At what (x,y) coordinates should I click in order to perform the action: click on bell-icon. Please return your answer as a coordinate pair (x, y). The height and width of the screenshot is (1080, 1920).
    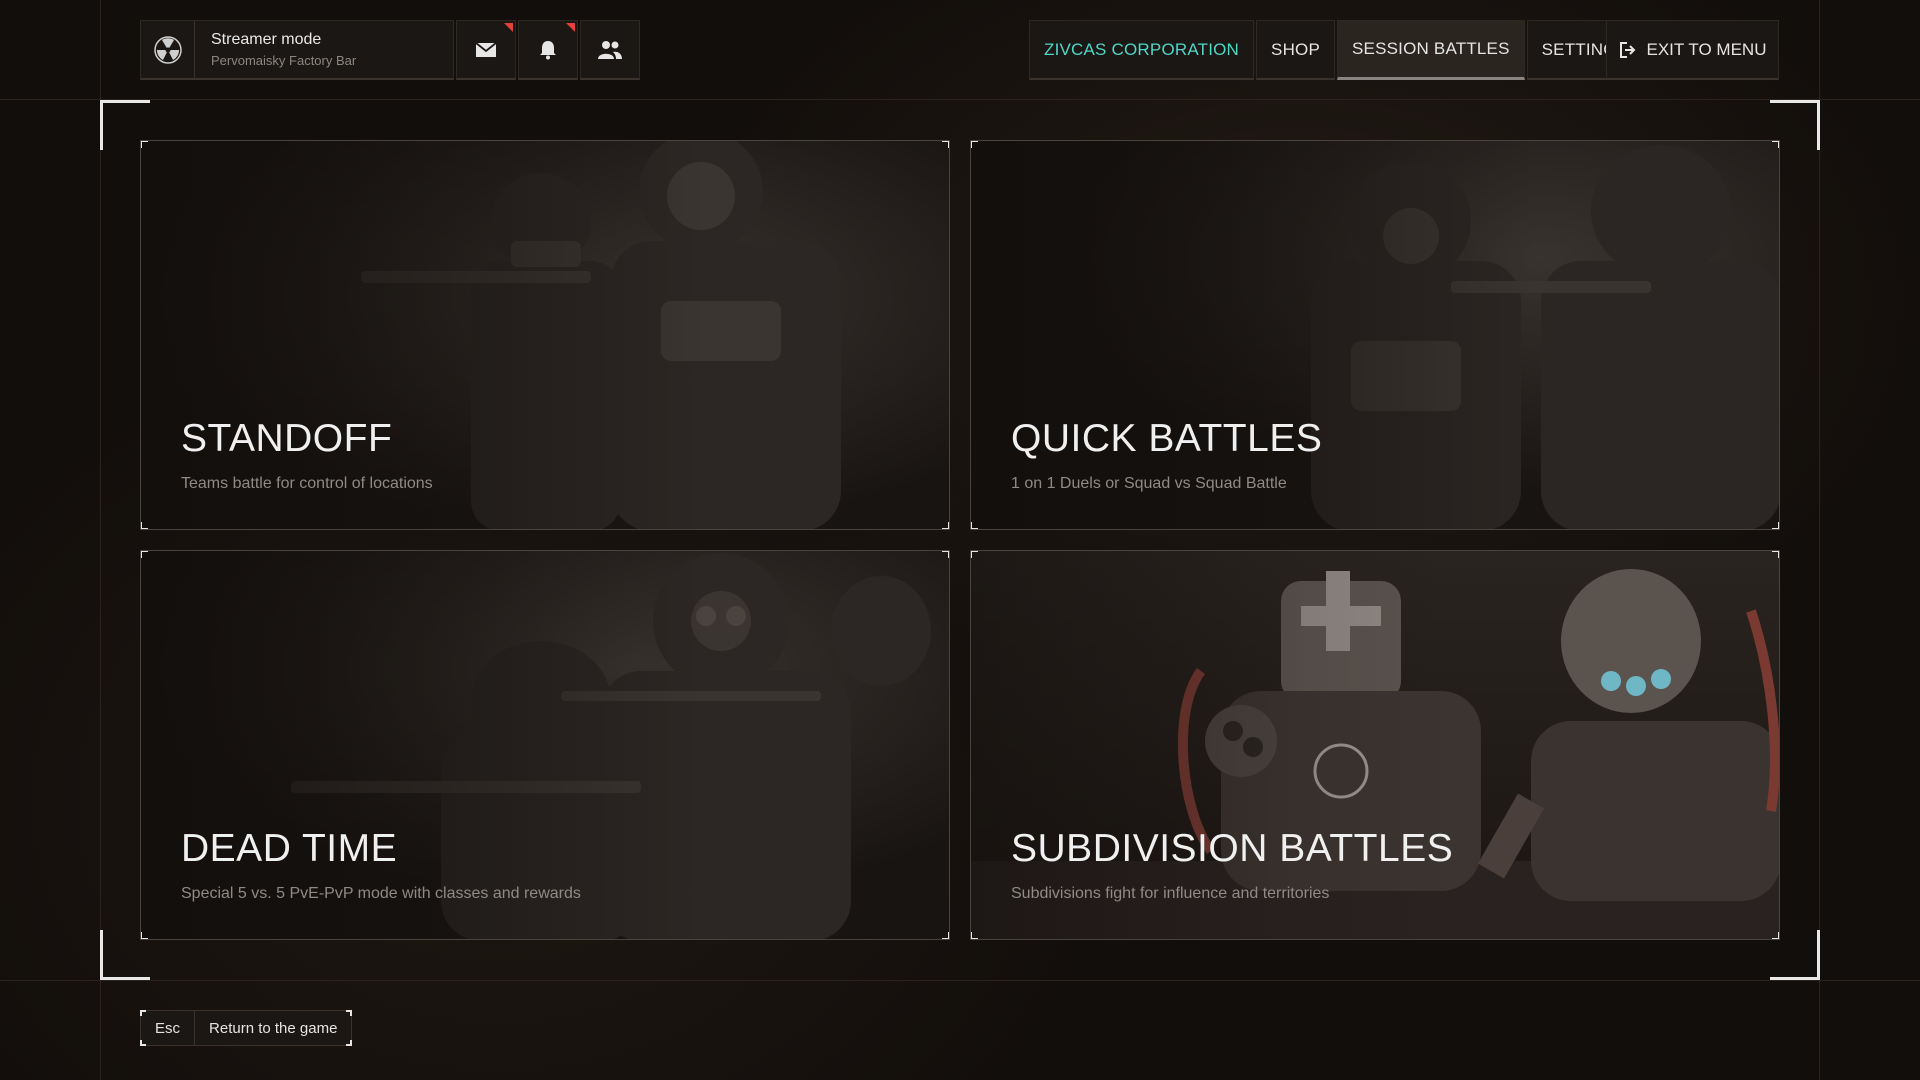
    Looking at the image, I should click on (548, 49).